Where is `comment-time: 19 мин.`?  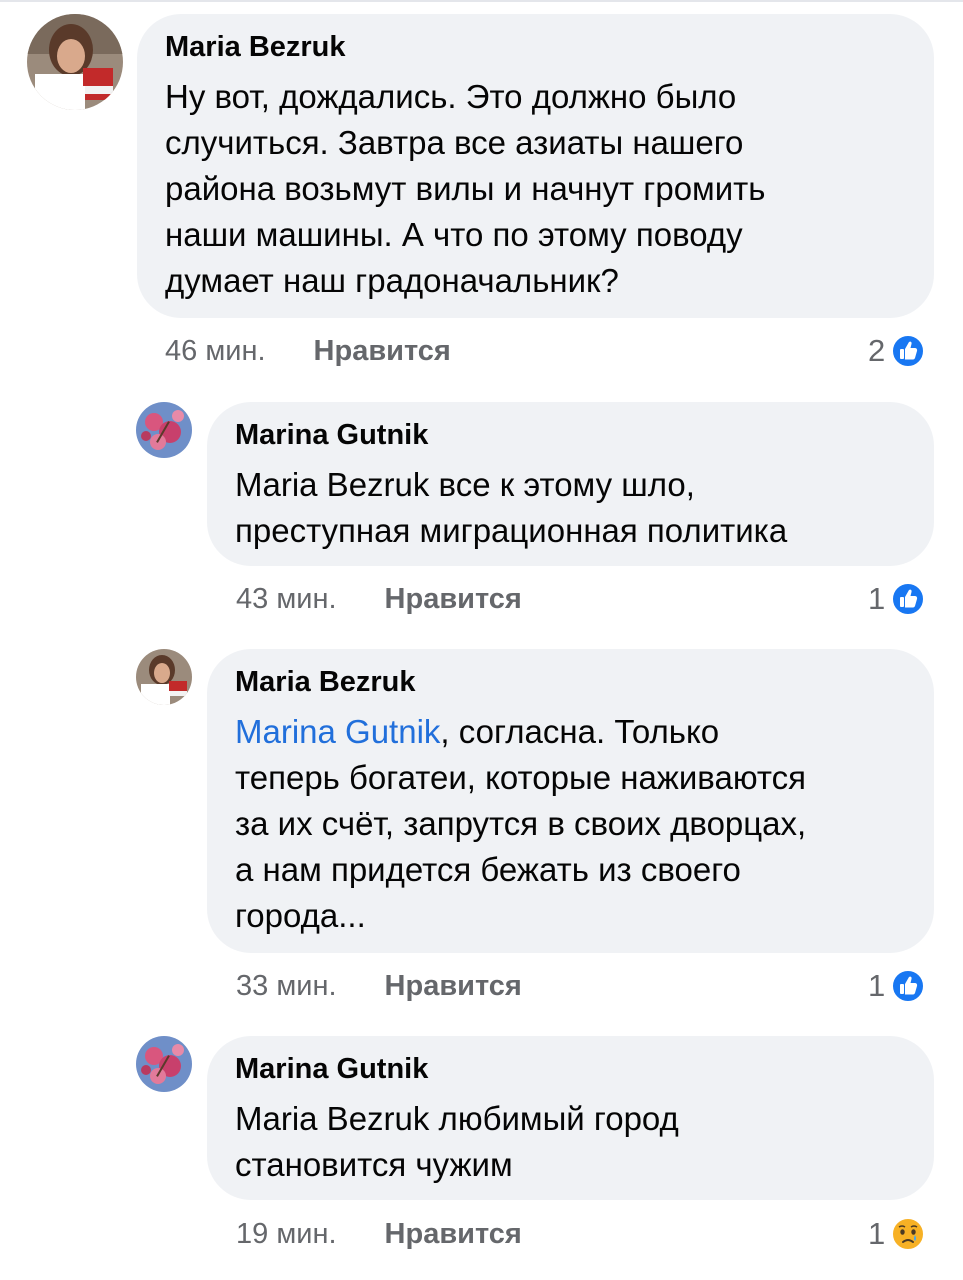 comment-time: 19 мин. is located at coordinates (286, 1234).